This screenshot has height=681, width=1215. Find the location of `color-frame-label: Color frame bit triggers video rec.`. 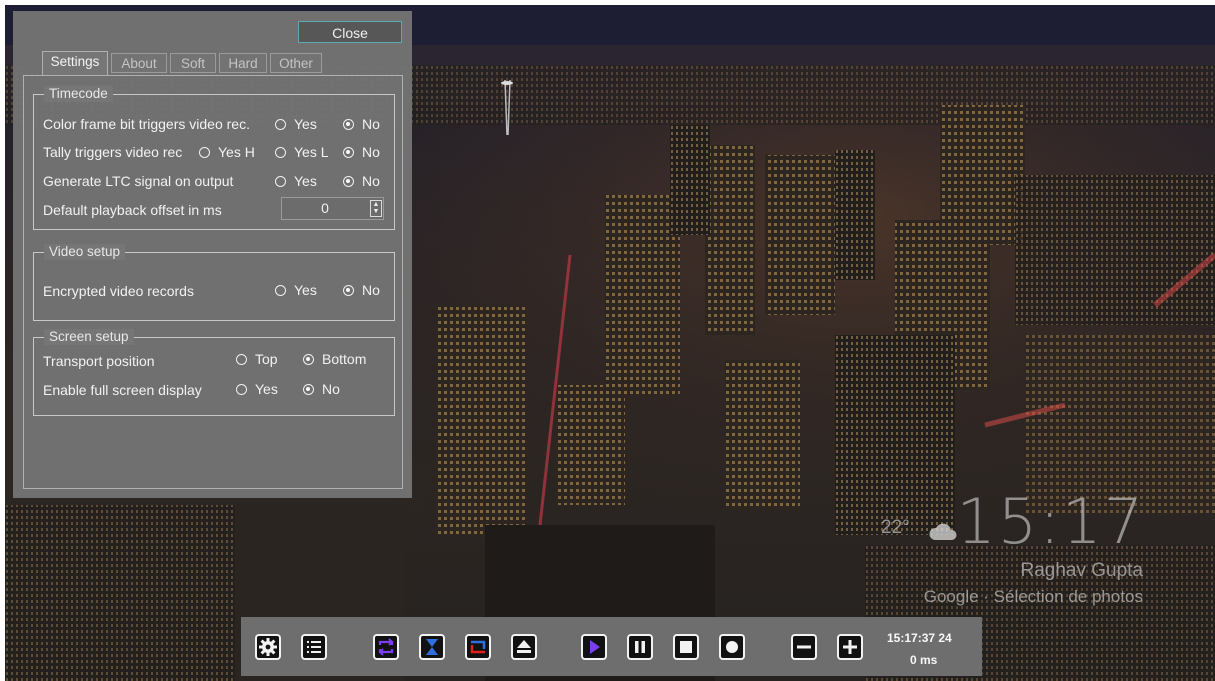

color-frame-label: Color frame bit triggers video rec. is located at coordinates (146, 124).